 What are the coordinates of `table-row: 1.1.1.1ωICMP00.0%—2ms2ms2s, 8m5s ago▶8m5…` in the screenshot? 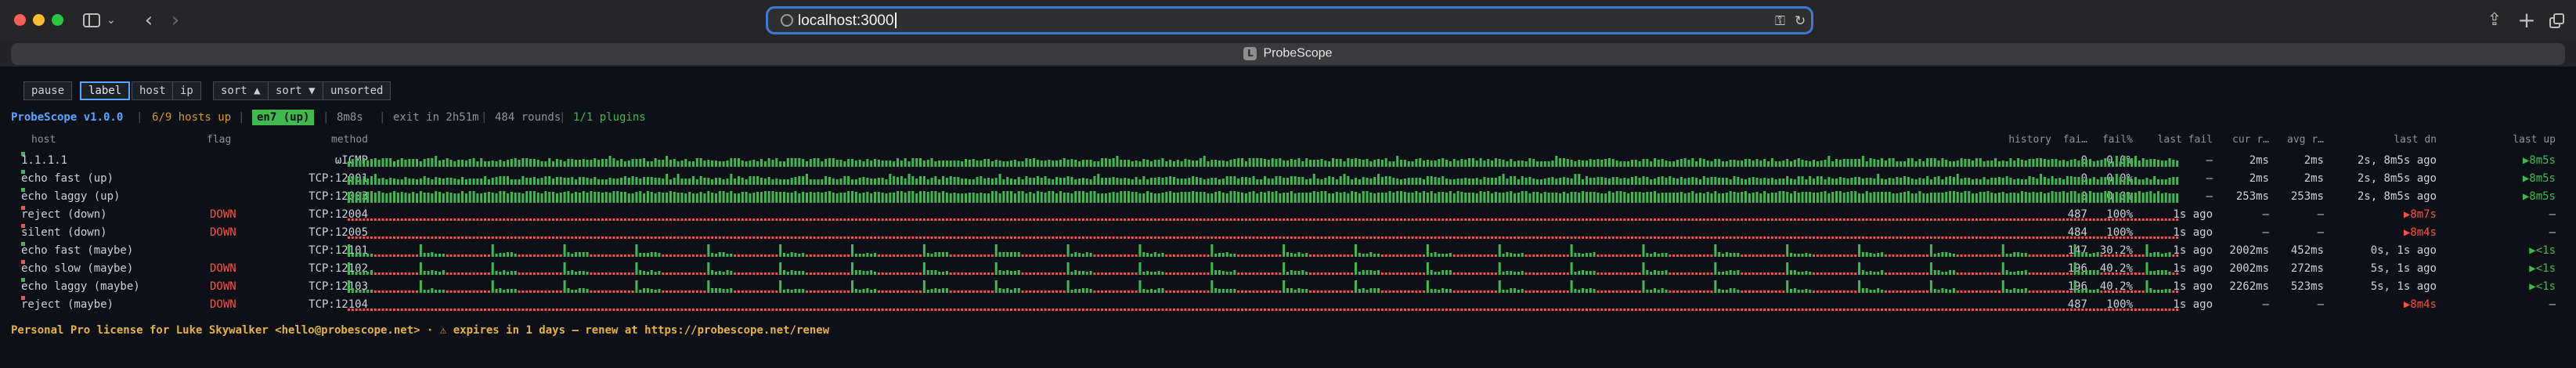 It's located at (1288, 161).